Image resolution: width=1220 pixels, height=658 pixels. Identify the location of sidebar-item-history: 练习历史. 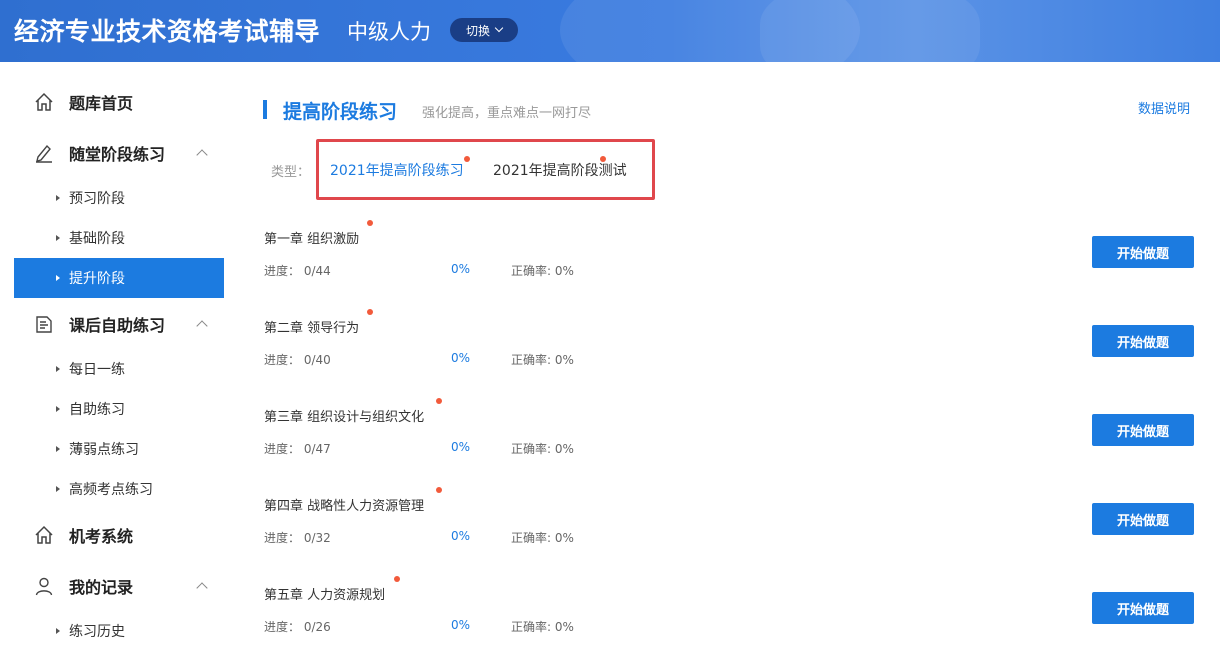
(119, 631).